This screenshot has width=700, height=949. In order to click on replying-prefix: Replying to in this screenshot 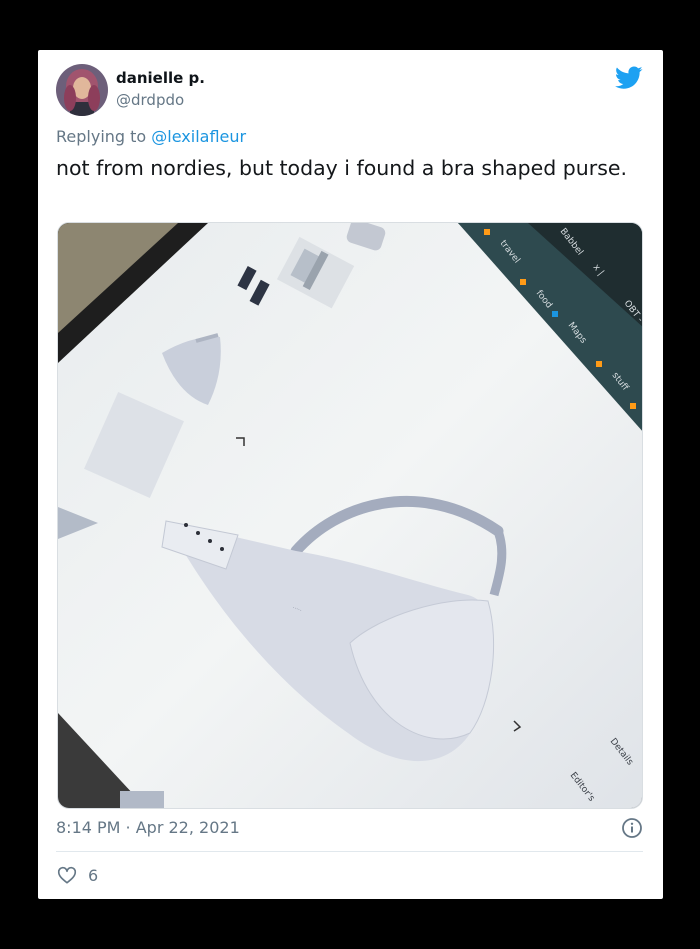, I will do `click(104, 136)`.